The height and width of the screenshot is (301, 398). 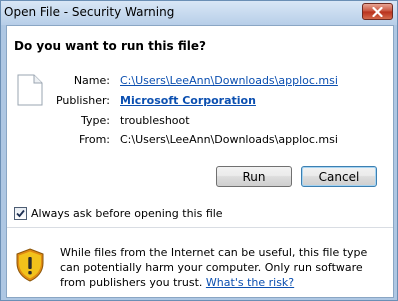 I want to click on always-ask-label: Always ask before opening this file, so click(x=127, y=213).